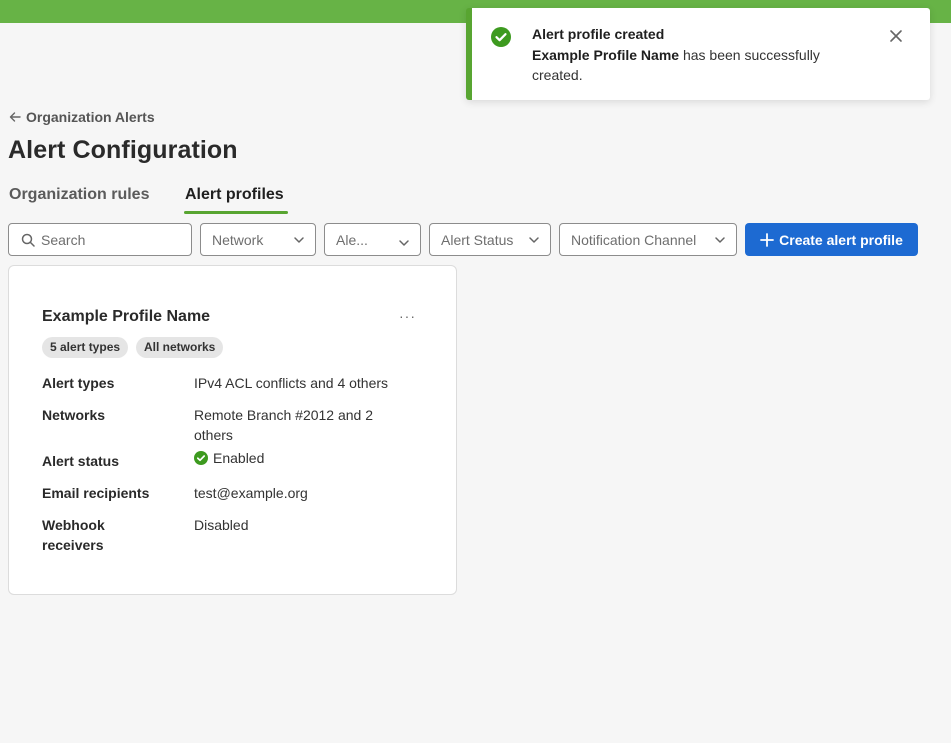  I want to click on alert-types-badge: 5 alert types, so click(85, 347).